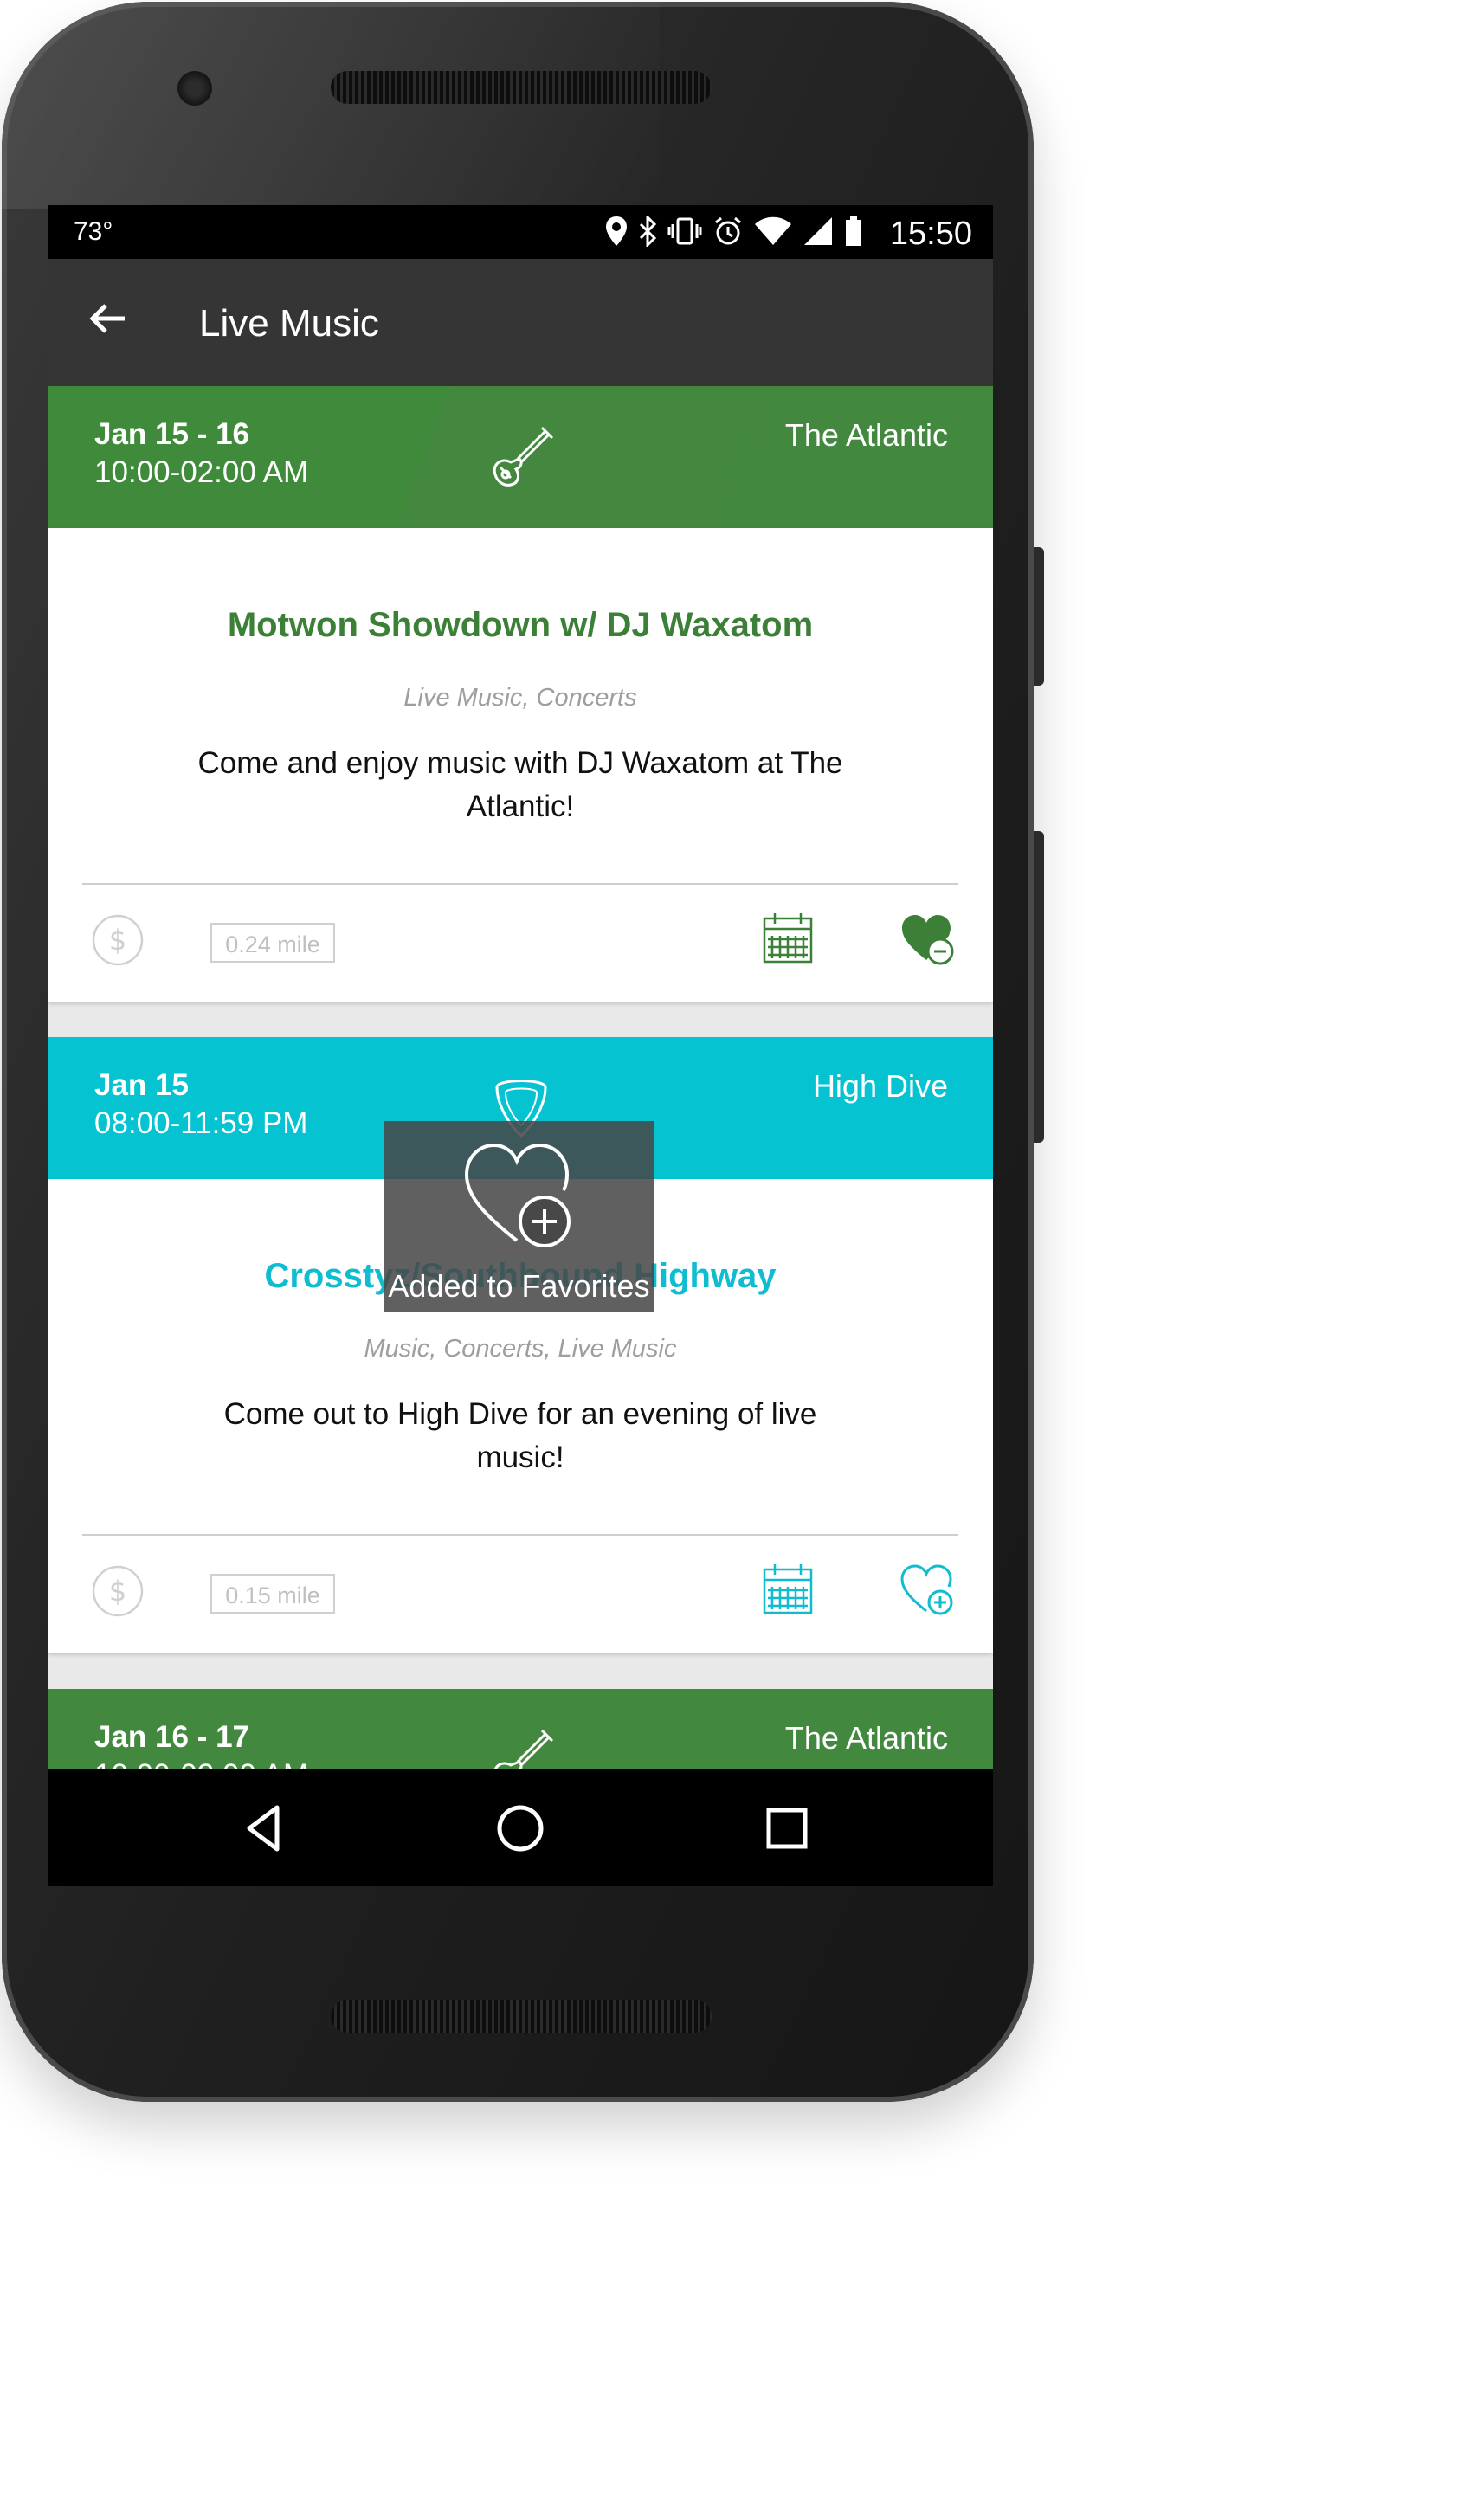  I want to click on status-bar: 73° 15:50, so click(521, 232).